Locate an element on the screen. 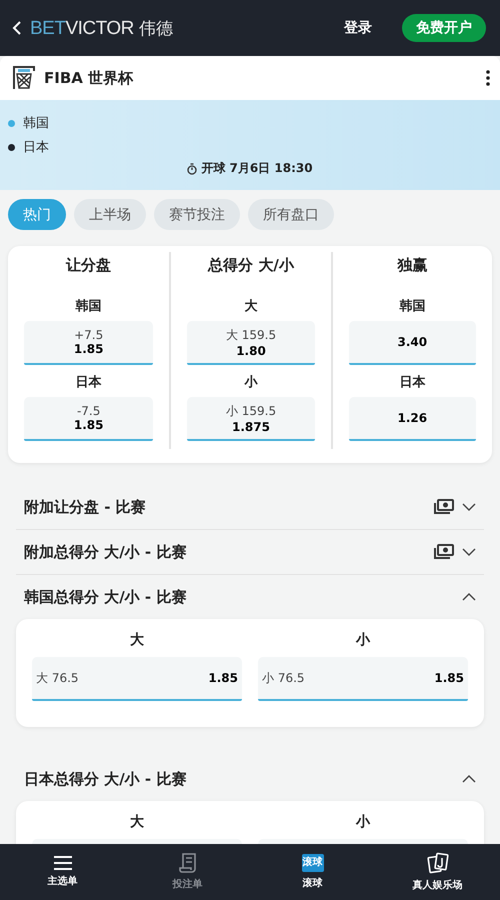 This screenshot has width=500, height=900. back-icon is located at coordinates (17, 28).